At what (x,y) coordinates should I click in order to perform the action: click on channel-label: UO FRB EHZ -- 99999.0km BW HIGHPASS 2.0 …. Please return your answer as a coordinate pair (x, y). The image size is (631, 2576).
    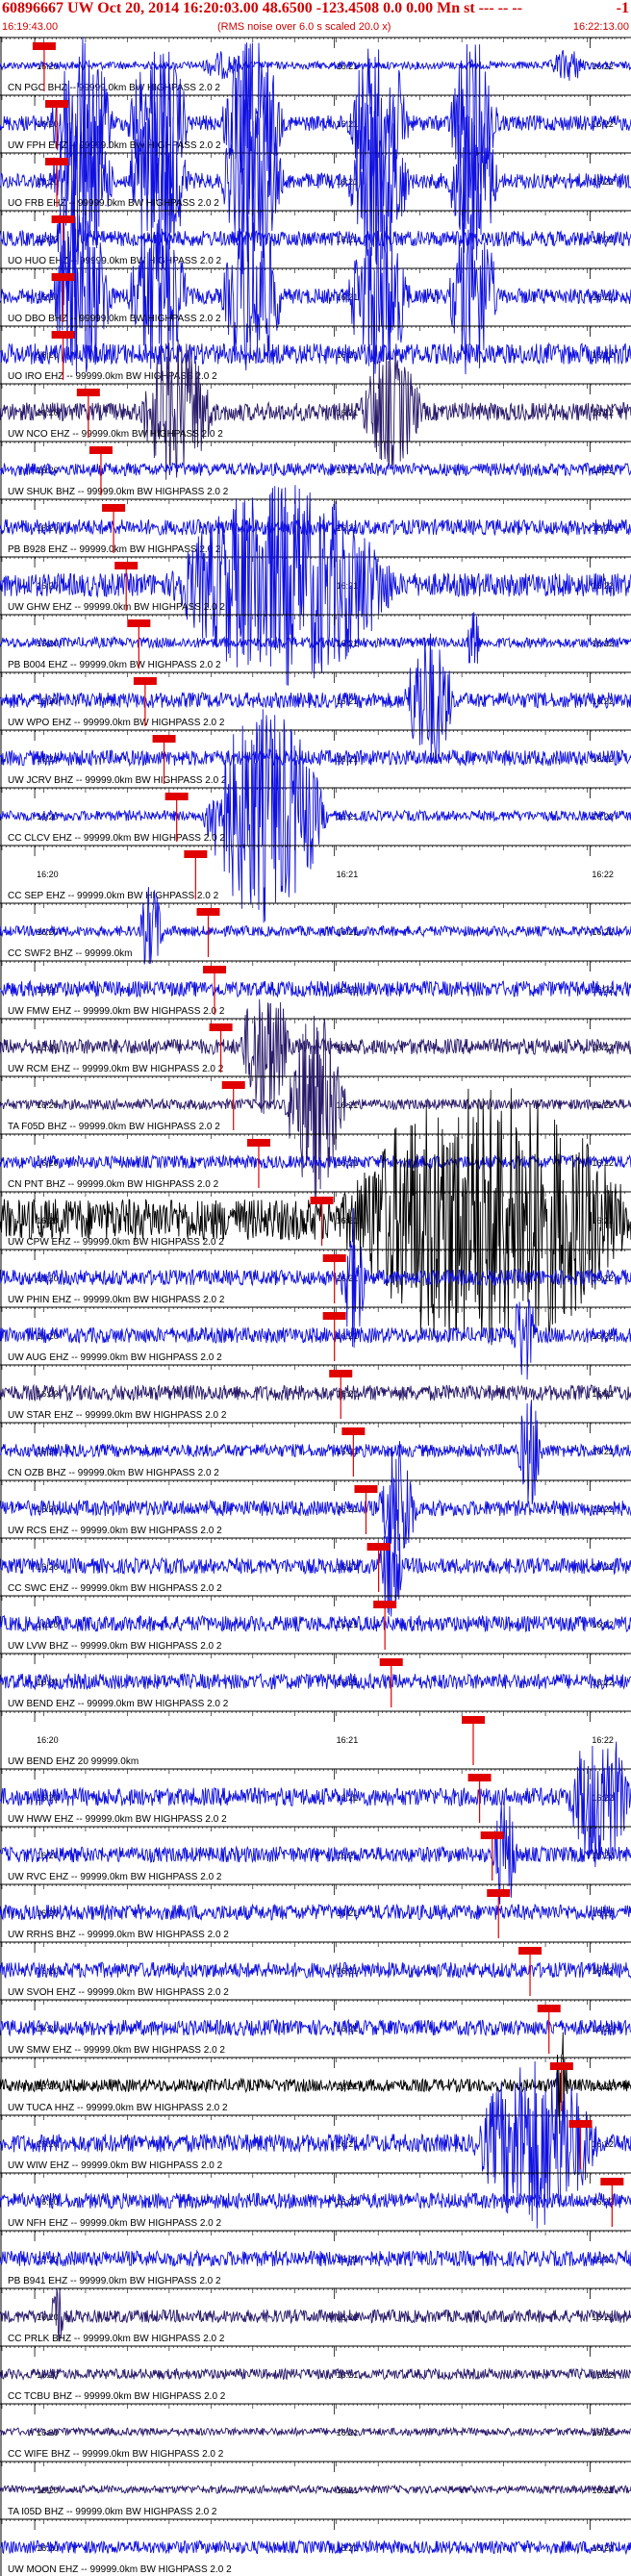
    Looking at the image, I should click on (113, 203).